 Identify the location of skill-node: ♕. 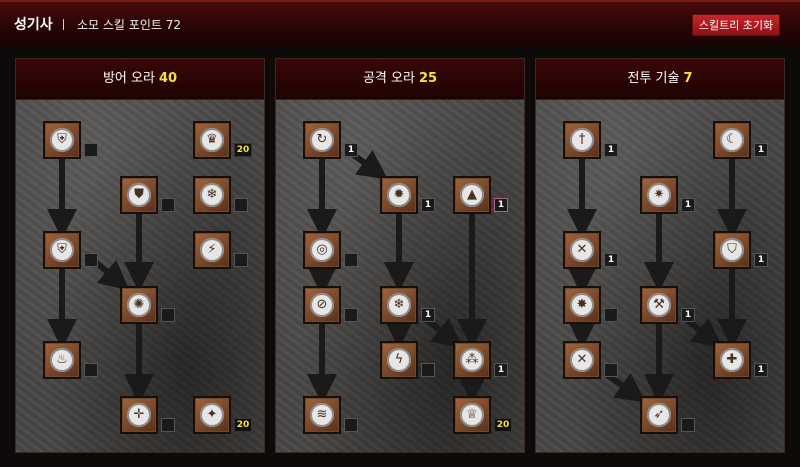
(472, 415).